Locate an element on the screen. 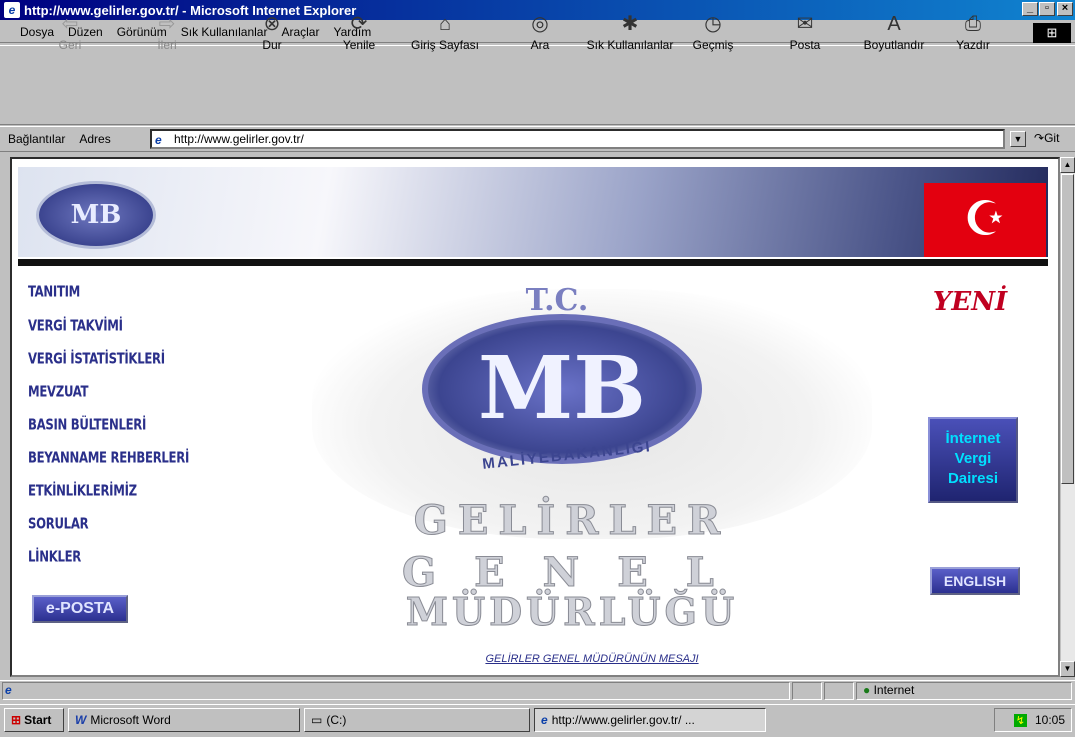  mail-button: ✉ Posta is located at coordinates (805, 31).